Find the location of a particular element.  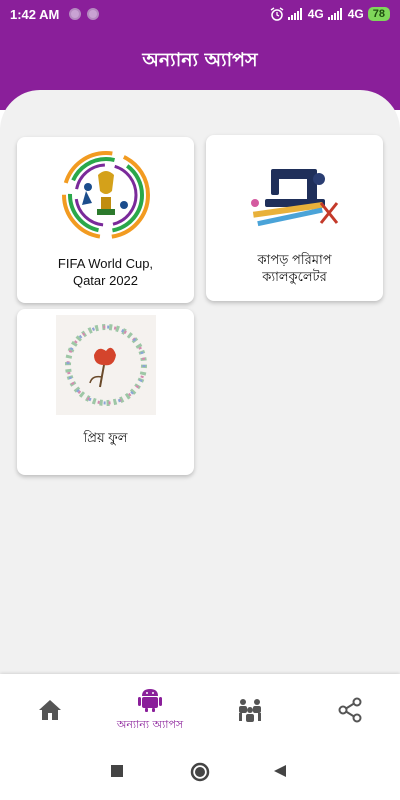

app-card-fifa: FIFA World Cup, Qatar 2022 is located at coordinates (105, 220).